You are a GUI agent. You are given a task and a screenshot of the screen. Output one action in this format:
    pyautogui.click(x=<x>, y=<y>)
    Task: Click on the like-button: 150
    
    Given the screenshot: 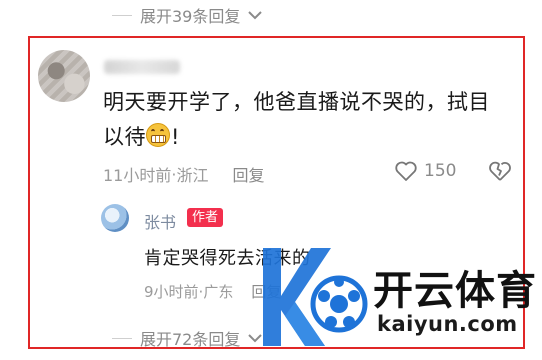 What is the action you would take?
    pyautogui.click(x=425, y=171)
    